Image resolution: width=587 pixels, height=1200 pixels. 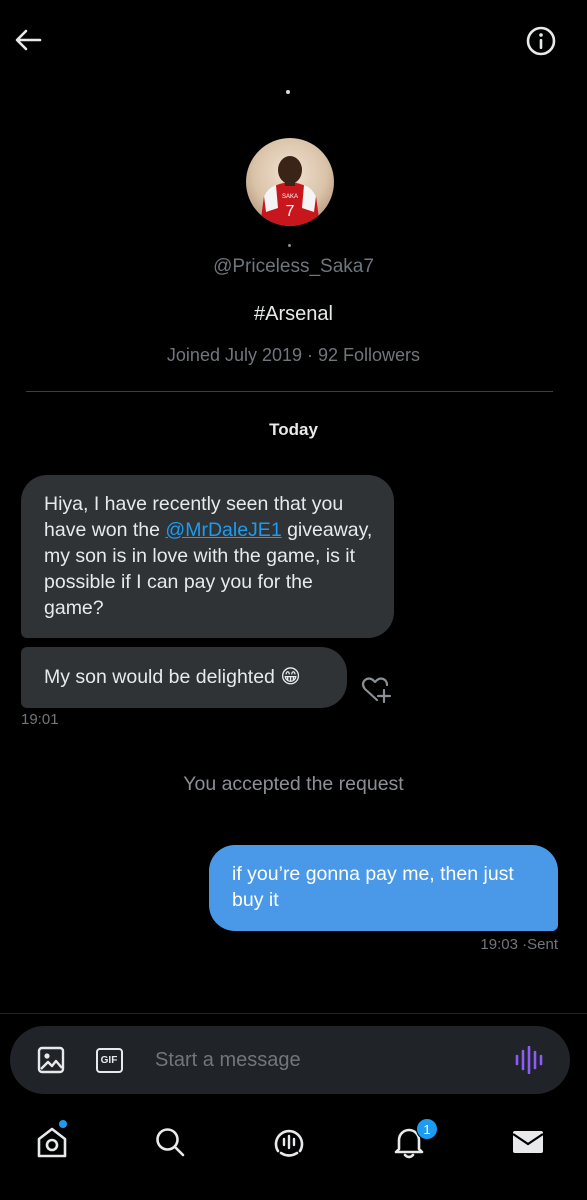 I want to click on arrow-left-icon, so click(x=28, y=40).